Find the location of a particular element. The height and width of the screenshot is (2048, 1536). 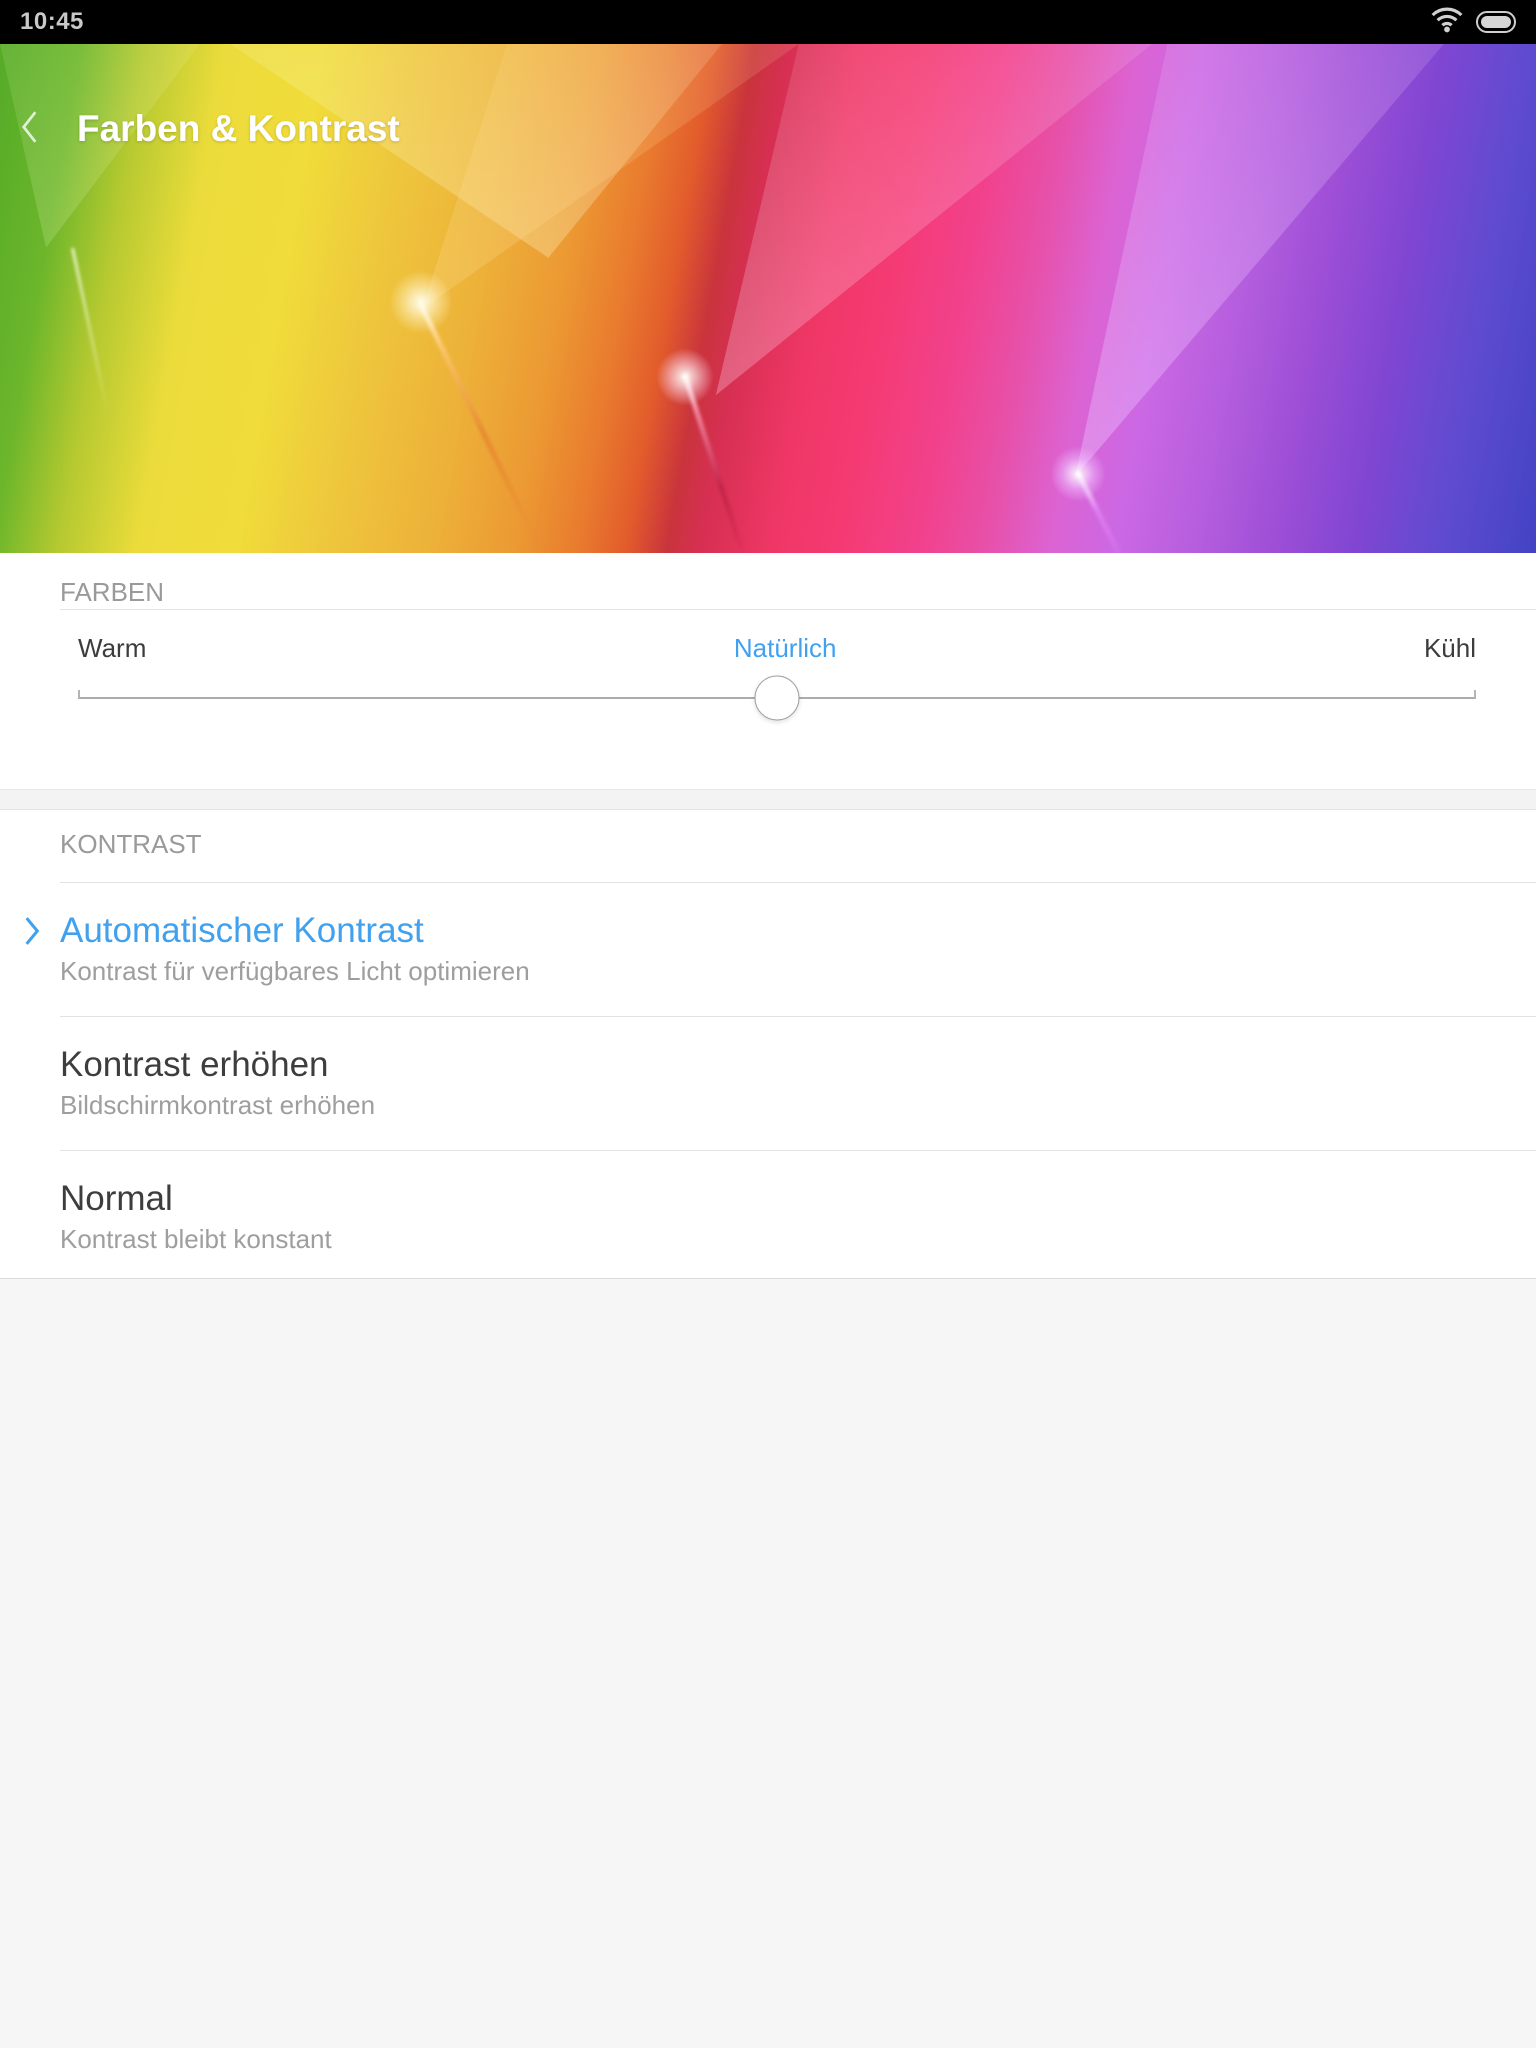

battery-icon is located at coordinates (1496, 22).